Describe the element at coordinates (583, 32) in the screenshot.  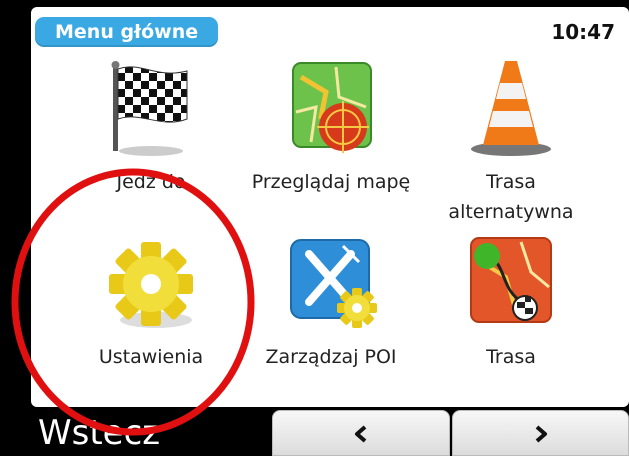
I see `clock: 10:47` at that location.